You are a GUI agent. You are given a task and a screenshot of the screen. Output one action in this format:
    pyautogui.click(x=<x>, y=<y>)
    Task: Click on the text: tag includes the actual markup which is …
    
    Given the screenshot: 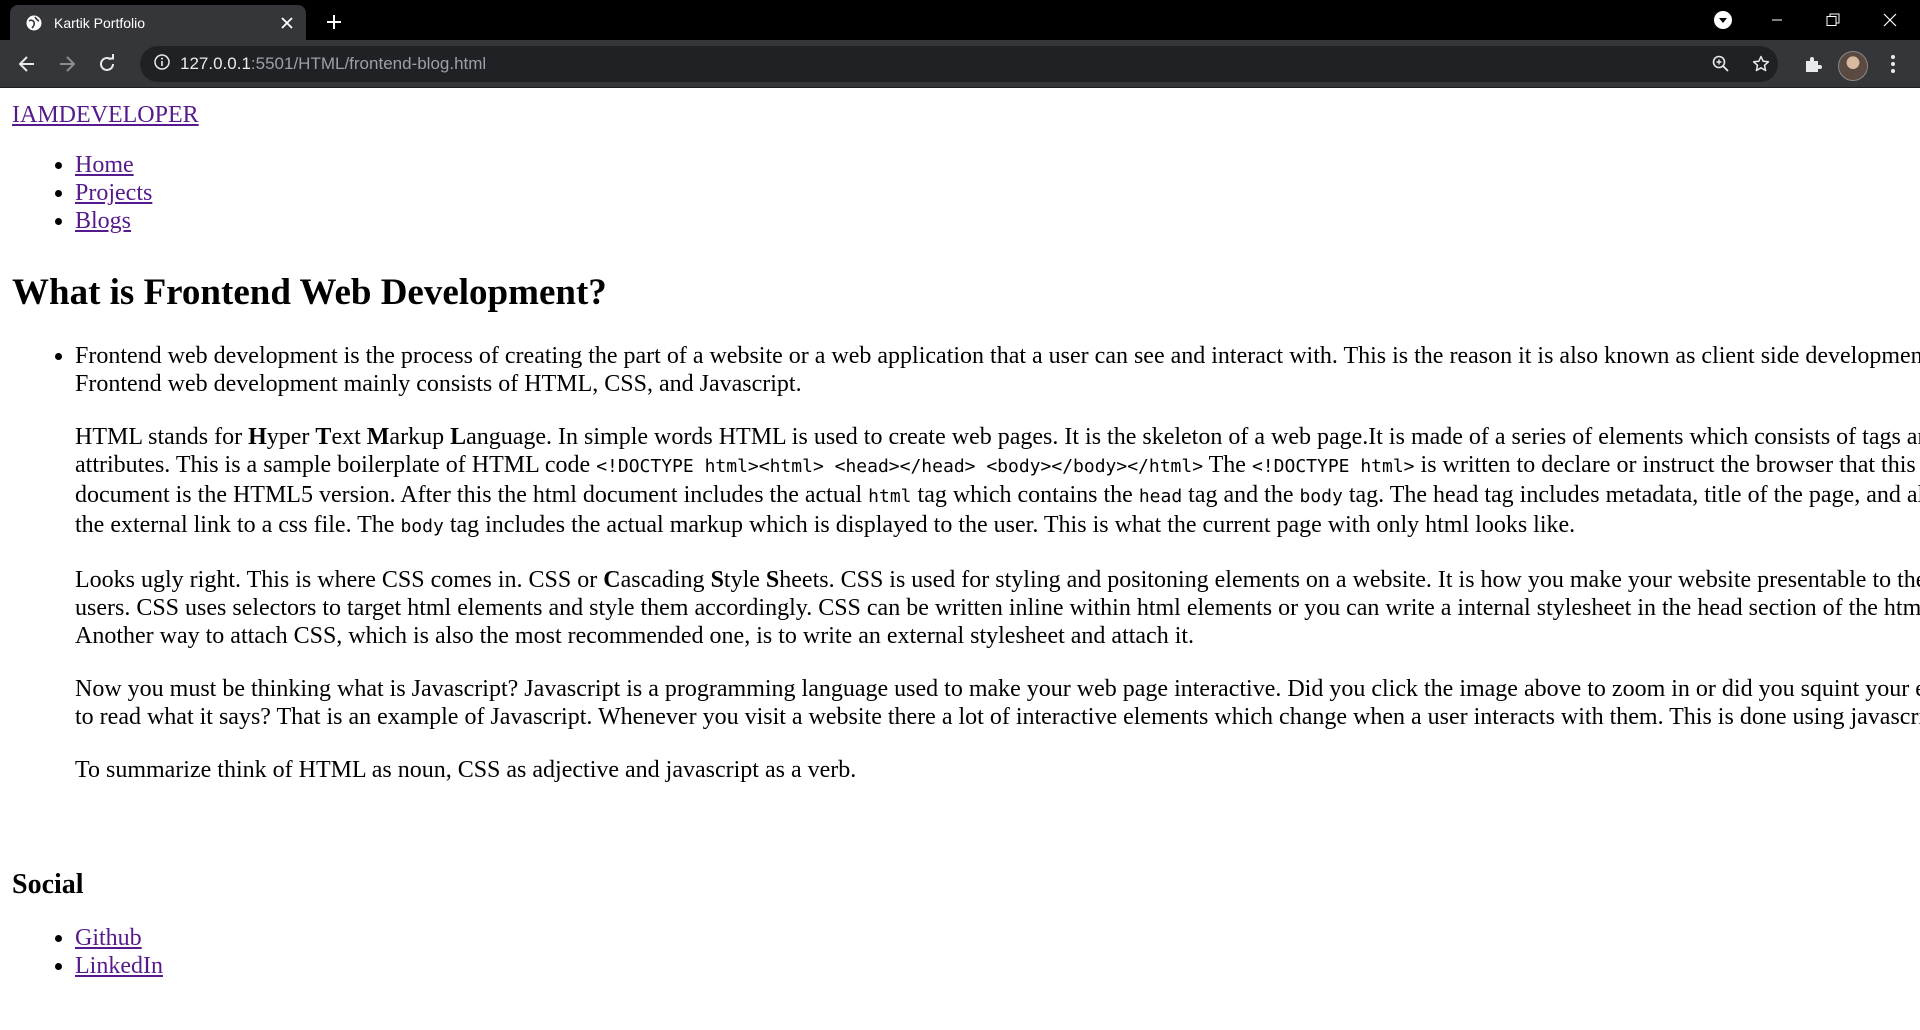 What is the action you would take?
    pyautogui.click(x=1009, y=525)
    